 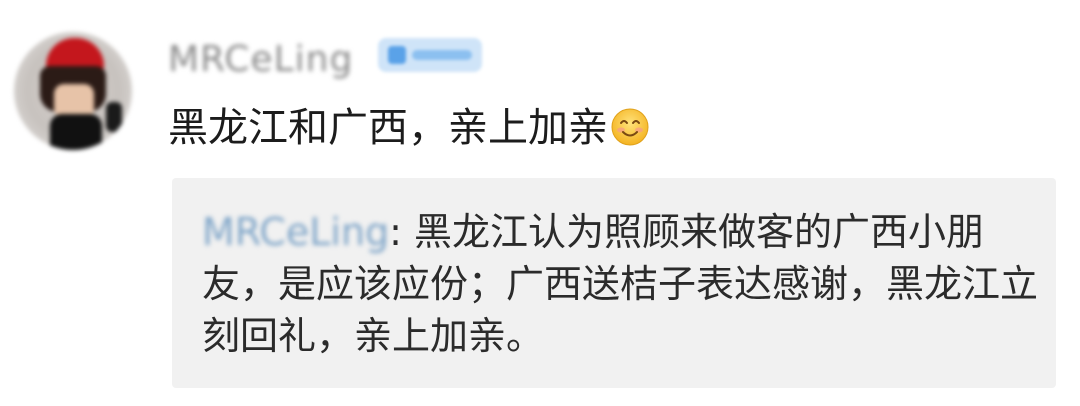 I want to click on smiling-face-icon, so click(x=630, y=127).